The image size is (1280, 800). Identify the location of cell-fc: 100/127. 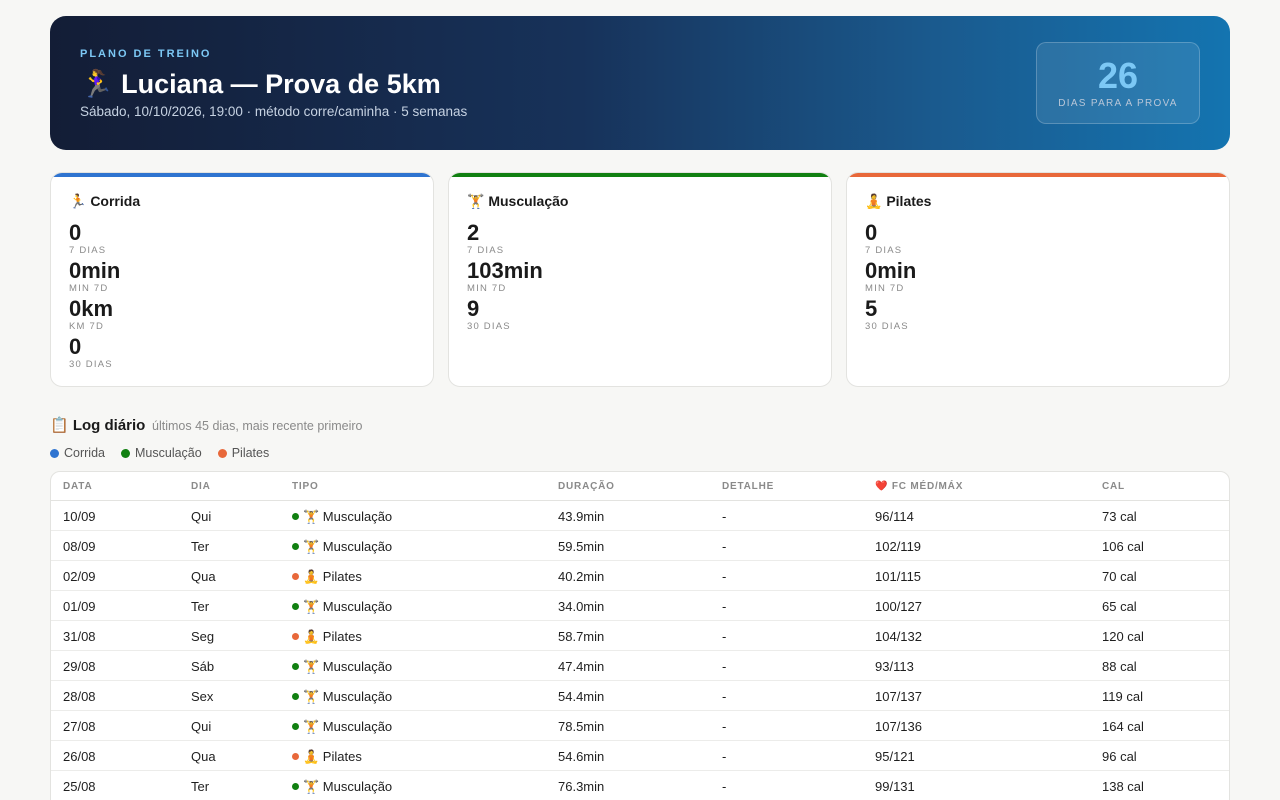
(898, 606).